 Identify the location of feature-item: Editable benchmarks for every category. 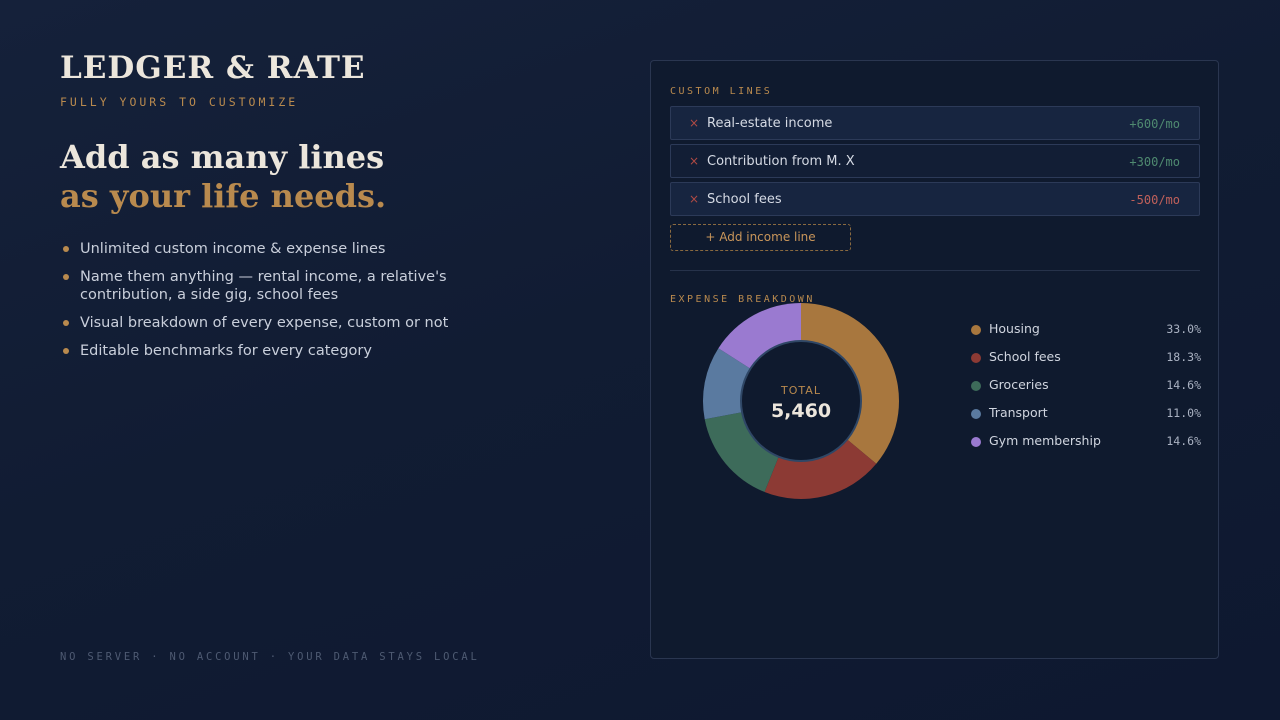
(270, 351).